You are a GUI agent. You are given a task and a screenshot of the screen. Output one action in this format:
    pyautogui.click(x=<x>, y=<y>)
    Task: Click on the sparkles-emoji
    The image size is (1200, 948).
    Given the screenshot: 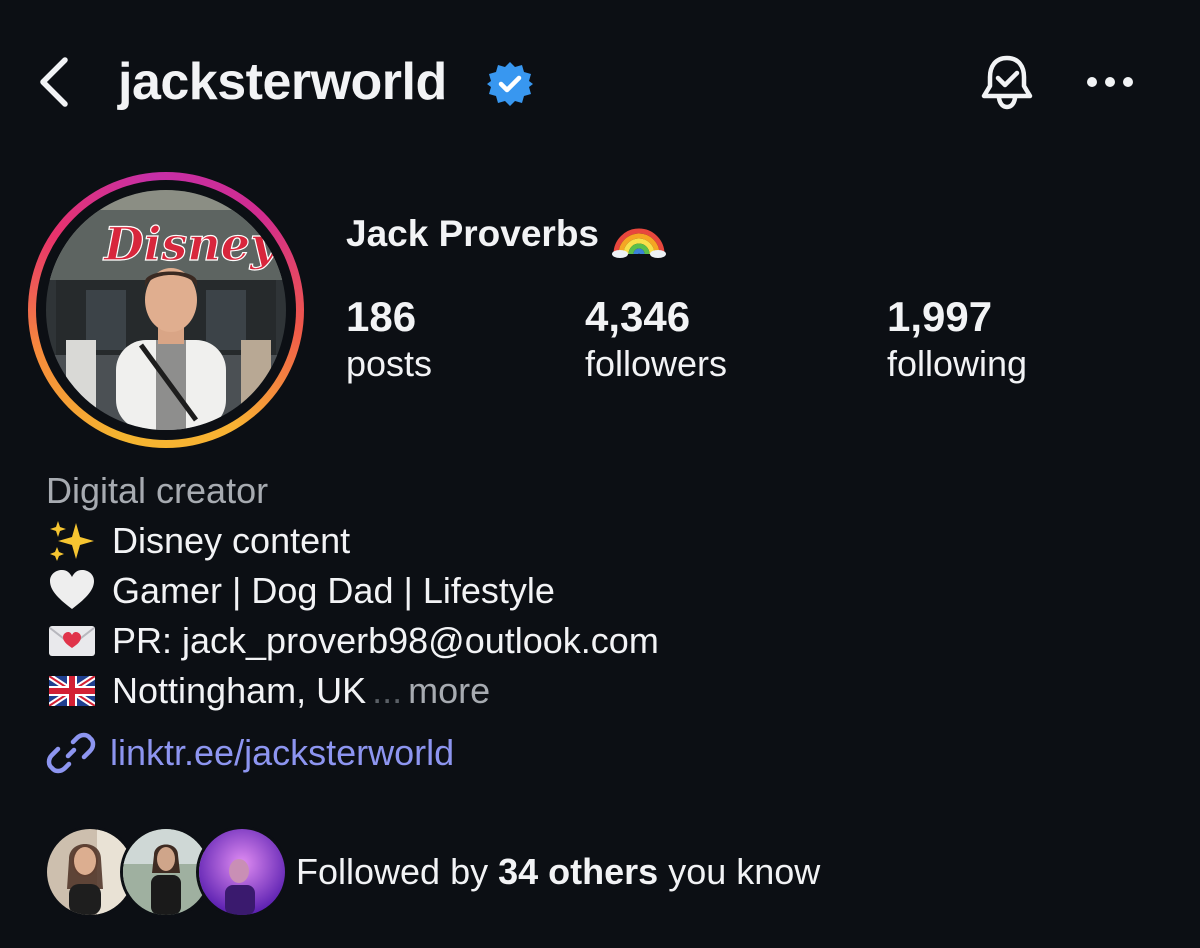 What is the action you would take?
    pyautogui.click(x=72, y=541)
    